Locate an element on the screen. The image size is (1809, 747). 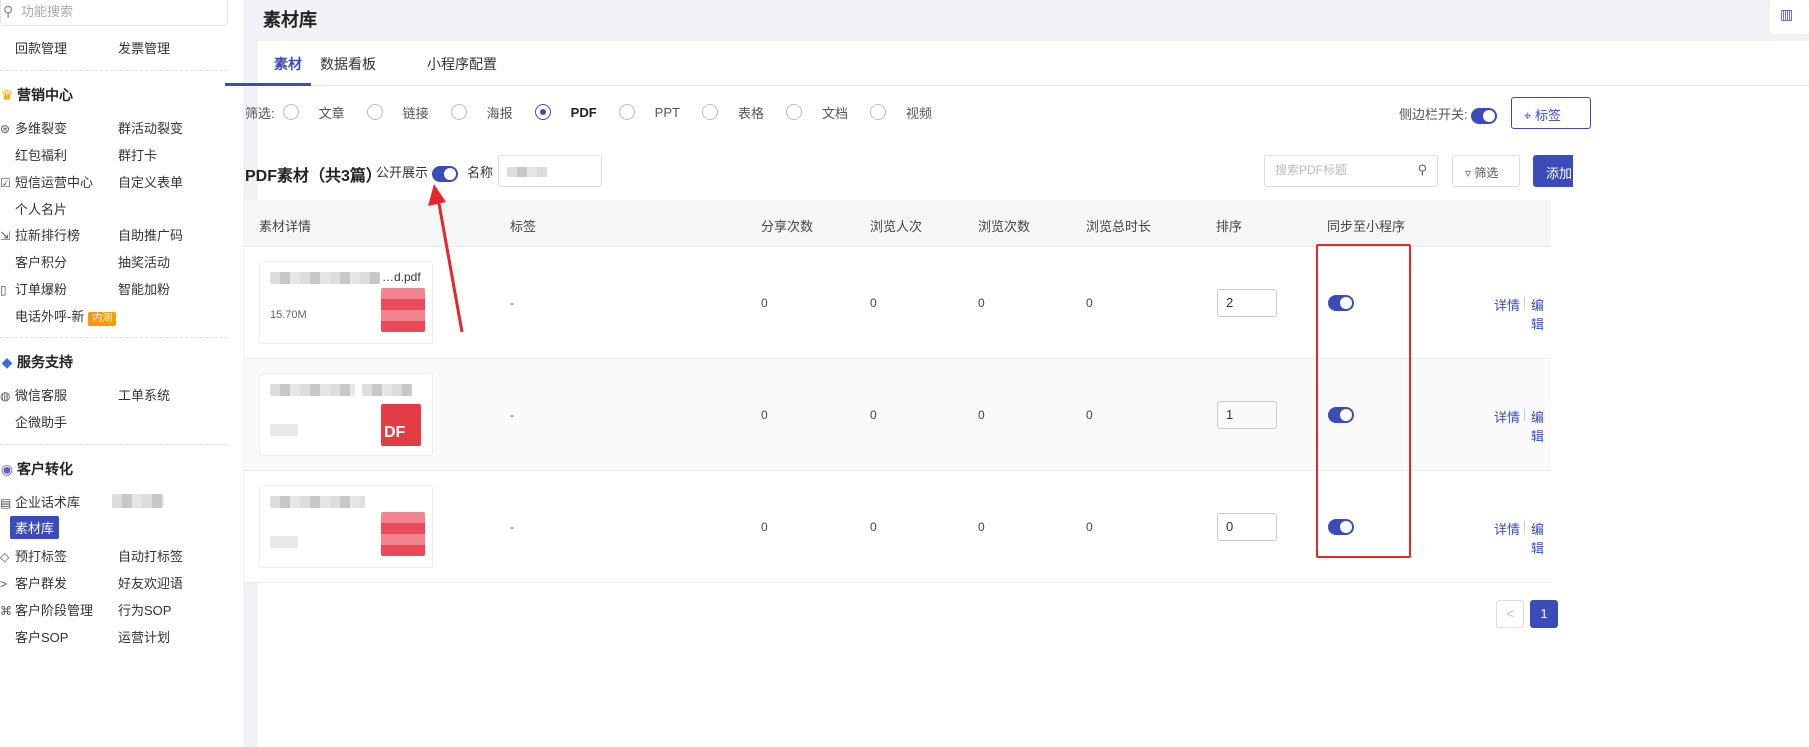
radio-ppt: PPT is located at coordinates (649, 112).